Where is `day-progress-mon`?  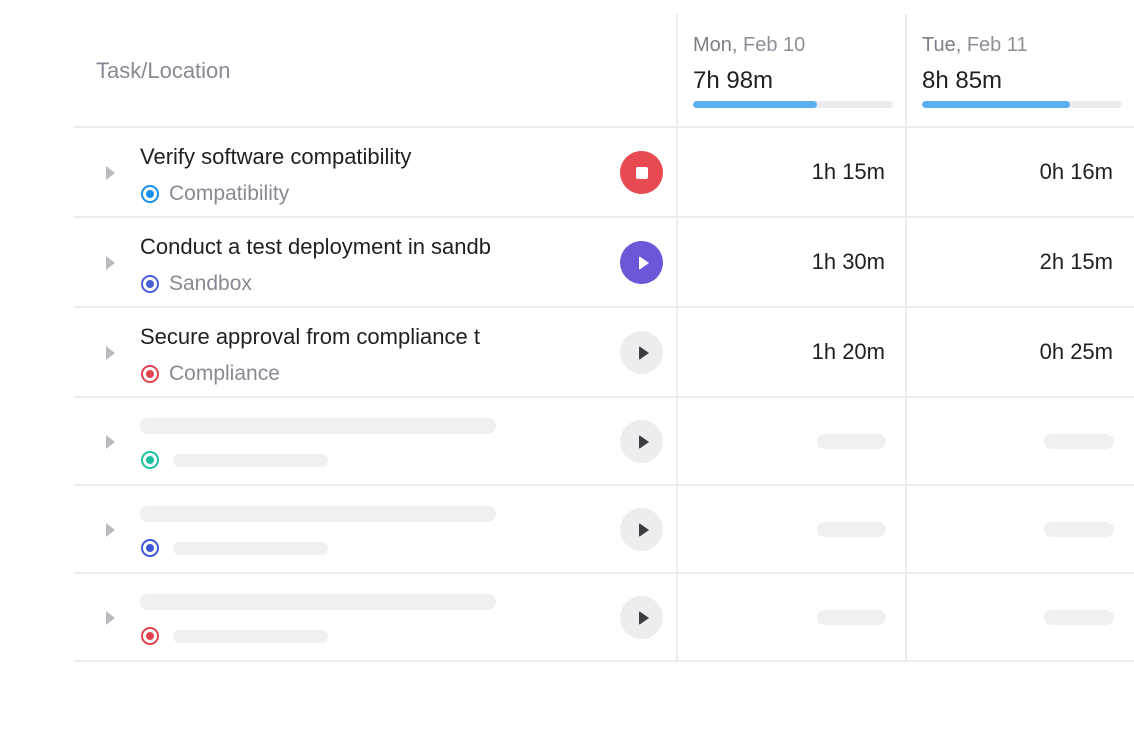
day-progress-mon is located at coordinates (793, 104).